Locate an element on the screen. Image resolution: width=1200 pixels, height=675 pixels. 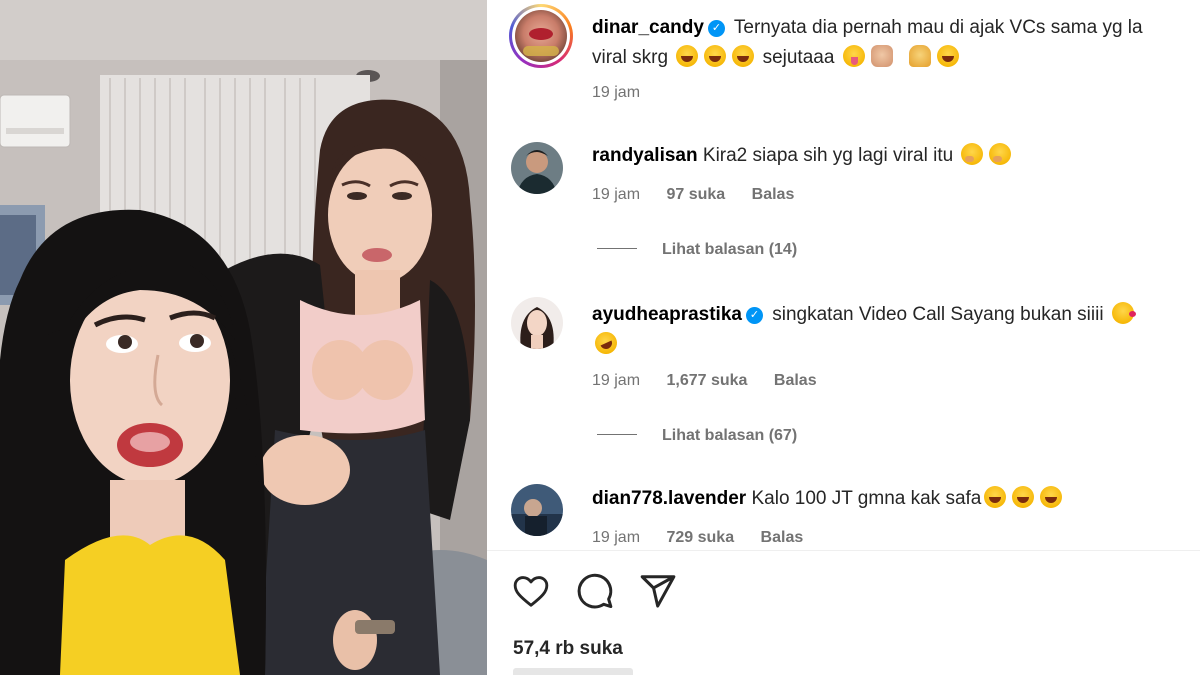
comment-text: singkatan Video Call Sayang bukan siiii is located at coordinates (938, 314).